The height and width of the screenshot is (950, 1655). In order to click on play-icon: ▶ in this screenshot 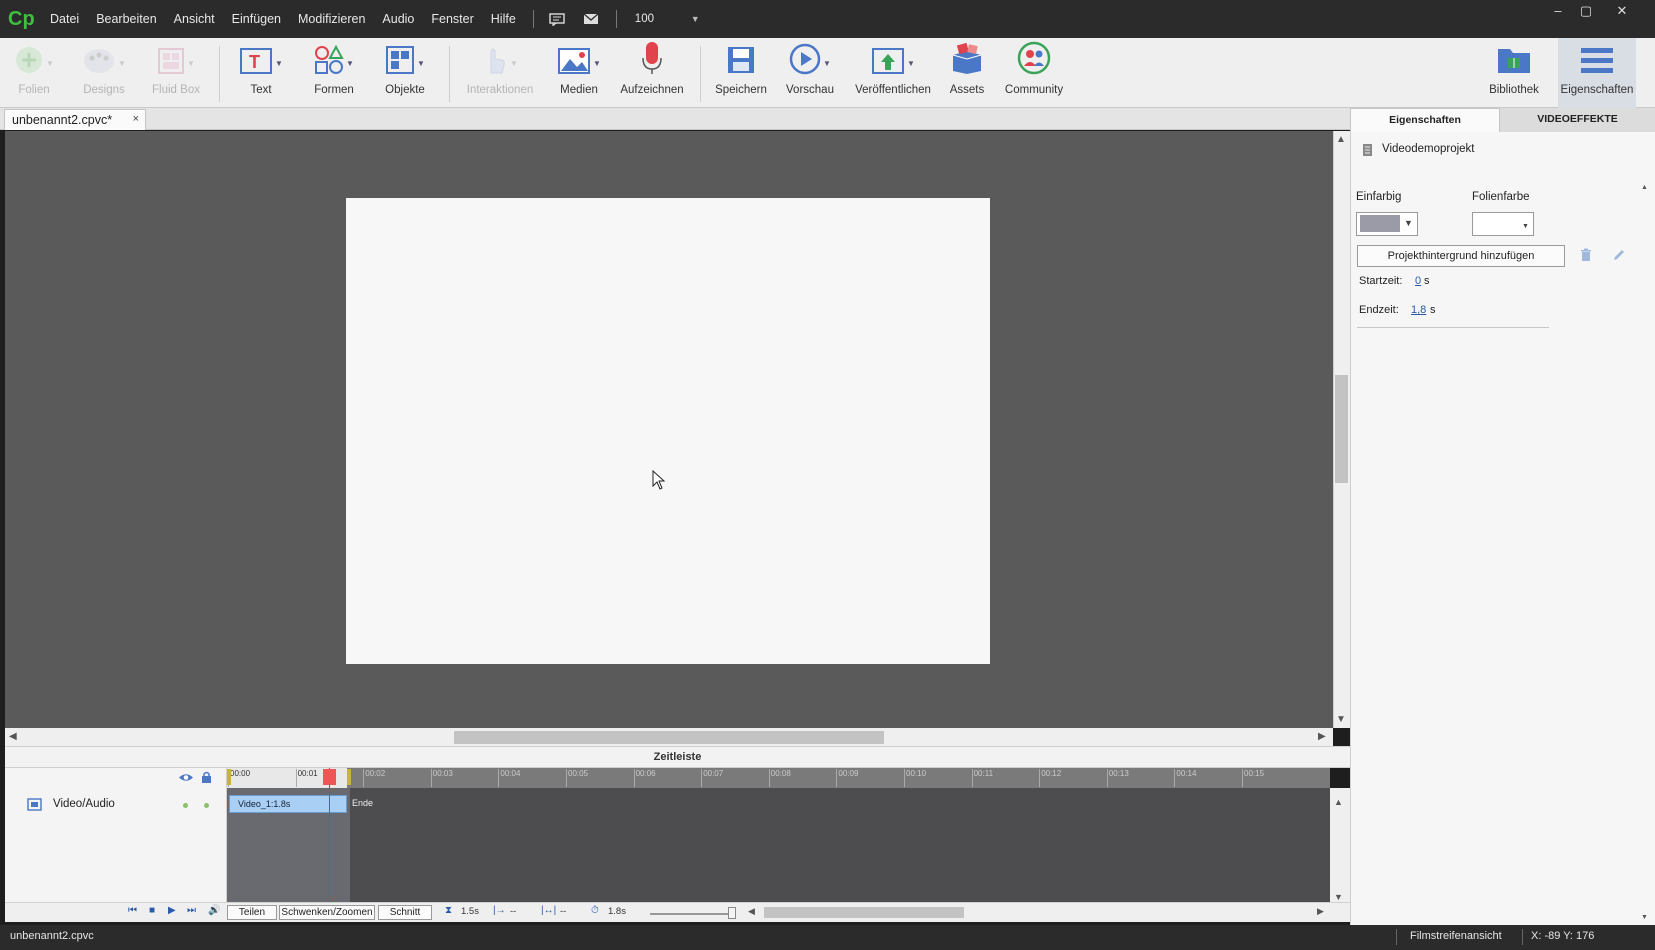, I will do `click(172, 910)`.